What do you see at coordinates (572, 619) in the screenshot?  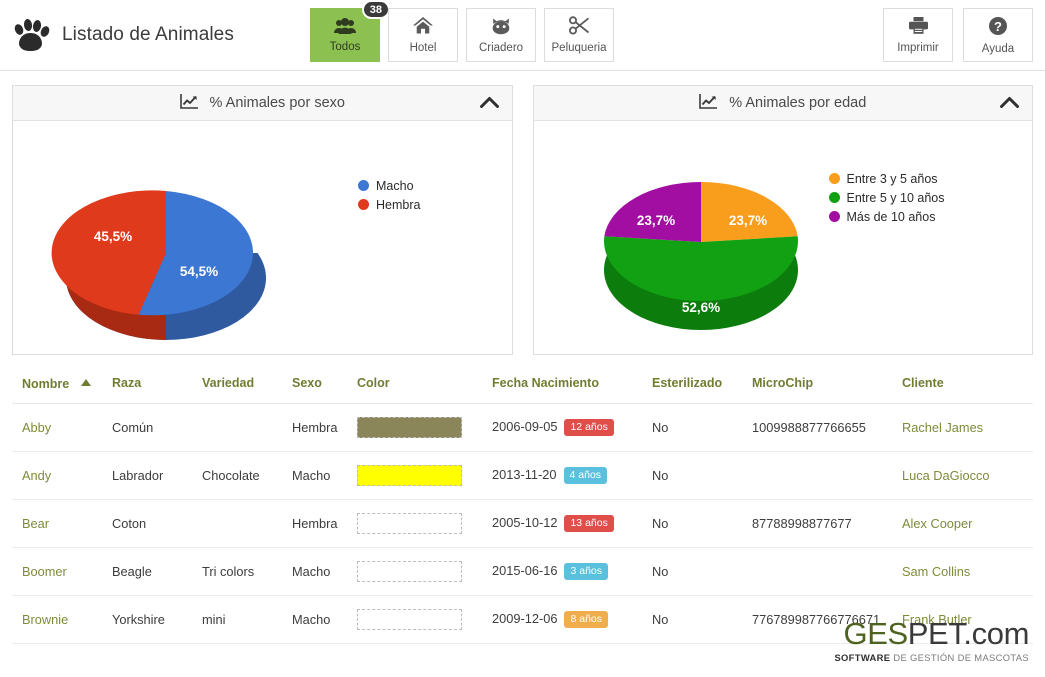 I see `cell-fecha-nacimiento: 2009-12-06 8 años` at bounding box center [572, 619].